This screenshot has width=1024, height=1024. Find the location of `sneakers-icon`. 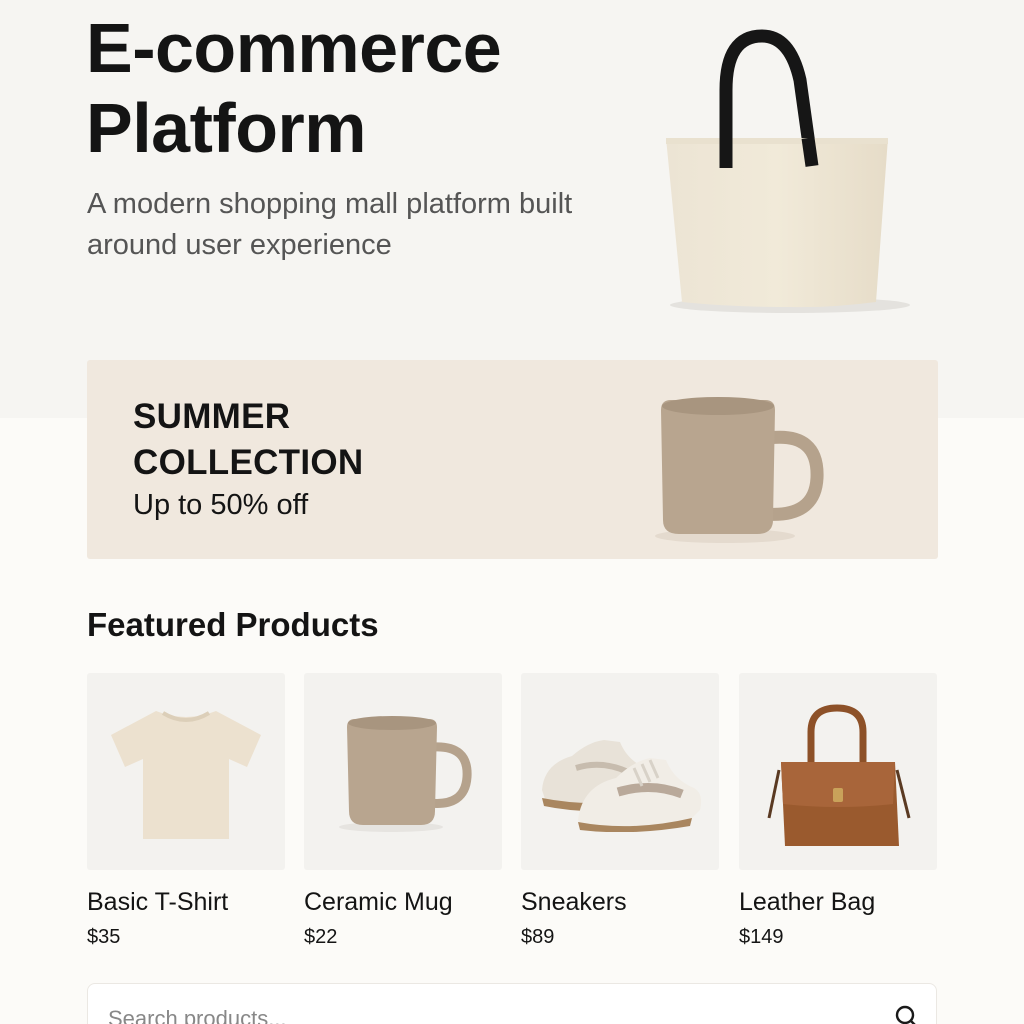

sneakers-icon is located at coordinates (622, 785).